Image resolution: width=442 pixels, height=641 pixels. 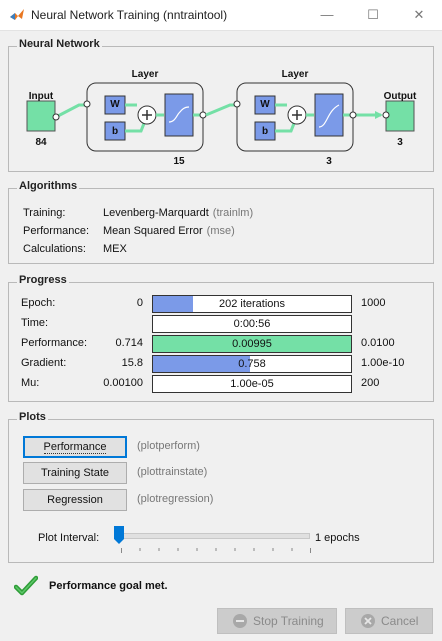 I want to click on layer-2-w-label: W, so click(x=265, y=104).